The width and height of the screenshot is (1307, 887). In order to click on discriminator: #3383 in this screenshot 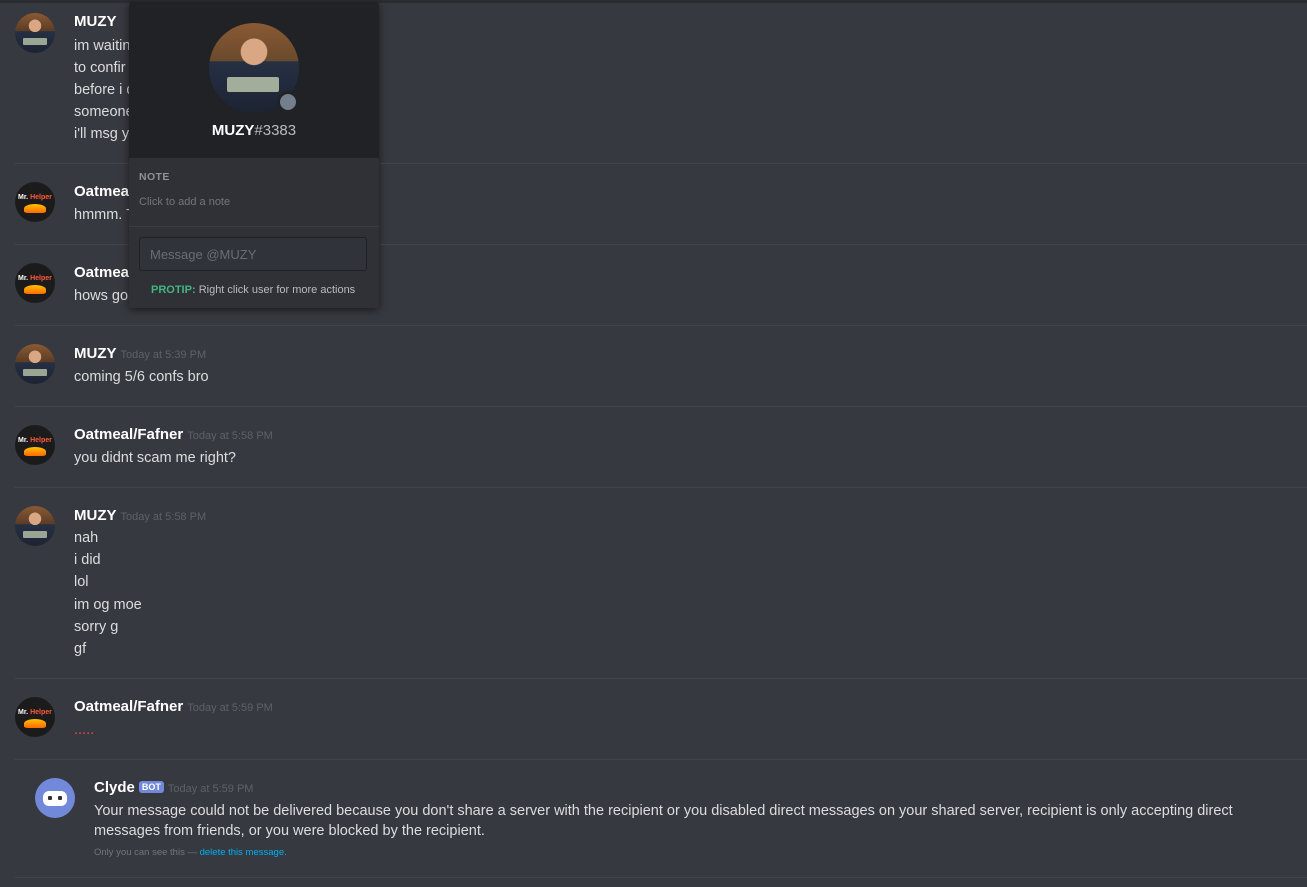, I will do `click(275, 130)`.